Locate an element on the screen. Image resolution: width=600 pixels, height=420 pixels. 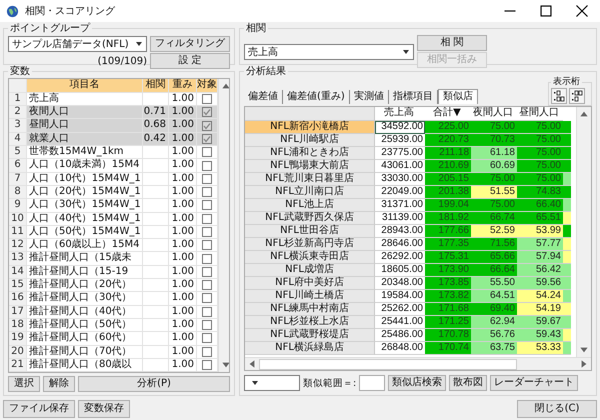
table-row: 18 推計昼間人口（50代） 1.00 is located at coordinates (113, 325).